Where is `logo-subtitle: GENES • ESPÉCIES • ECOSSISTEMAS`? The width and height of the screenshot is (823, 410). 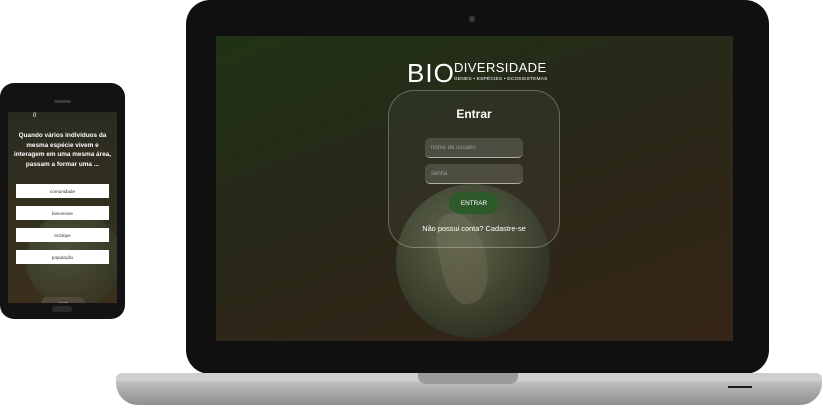
logo-subtitle: GENES • ESPÉCIES • ECOSSISTEMAS is located at coordinates (501, 79).